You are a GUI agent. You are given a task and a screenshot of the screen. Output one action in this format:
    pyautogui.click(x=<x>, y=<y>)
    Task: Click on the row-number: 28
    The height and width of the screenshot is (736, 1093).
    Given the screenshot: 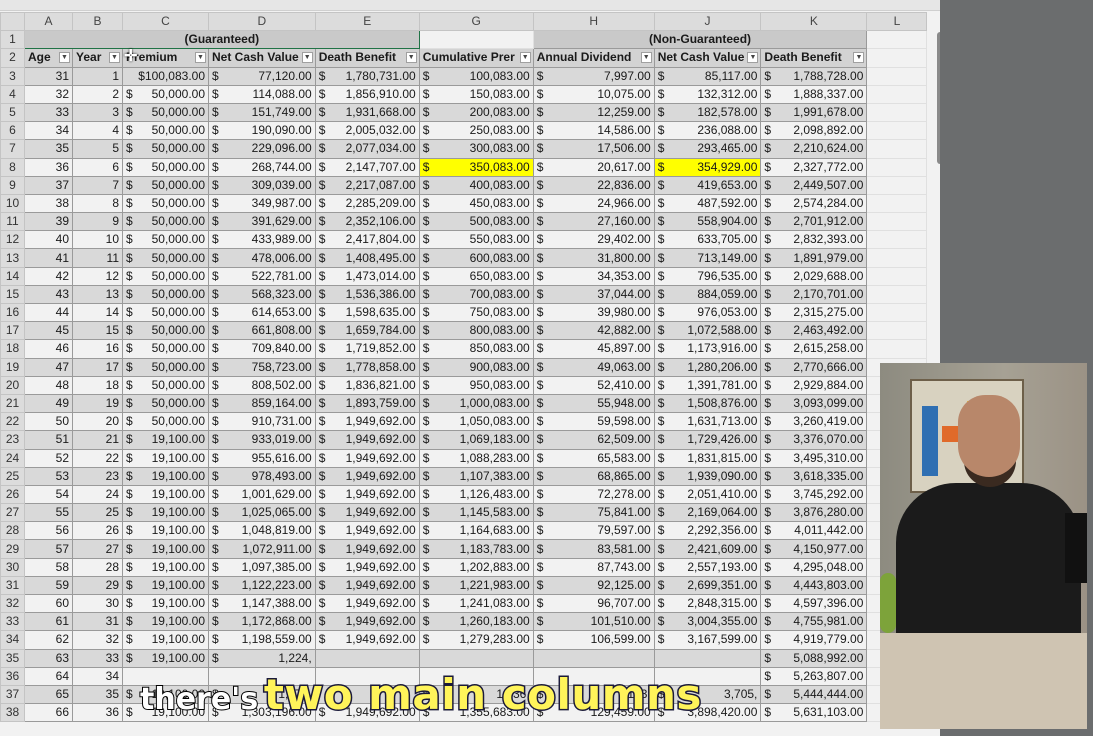 What is the action you would take?
    pyautogui.click(x=12, y=531)
    